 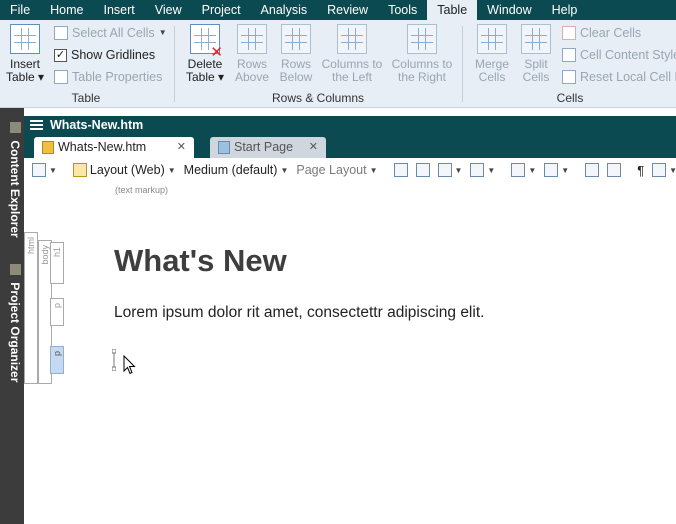 I want to click on select-all-cells-button: Select All Cells ▼, so click(x=110, y=33).